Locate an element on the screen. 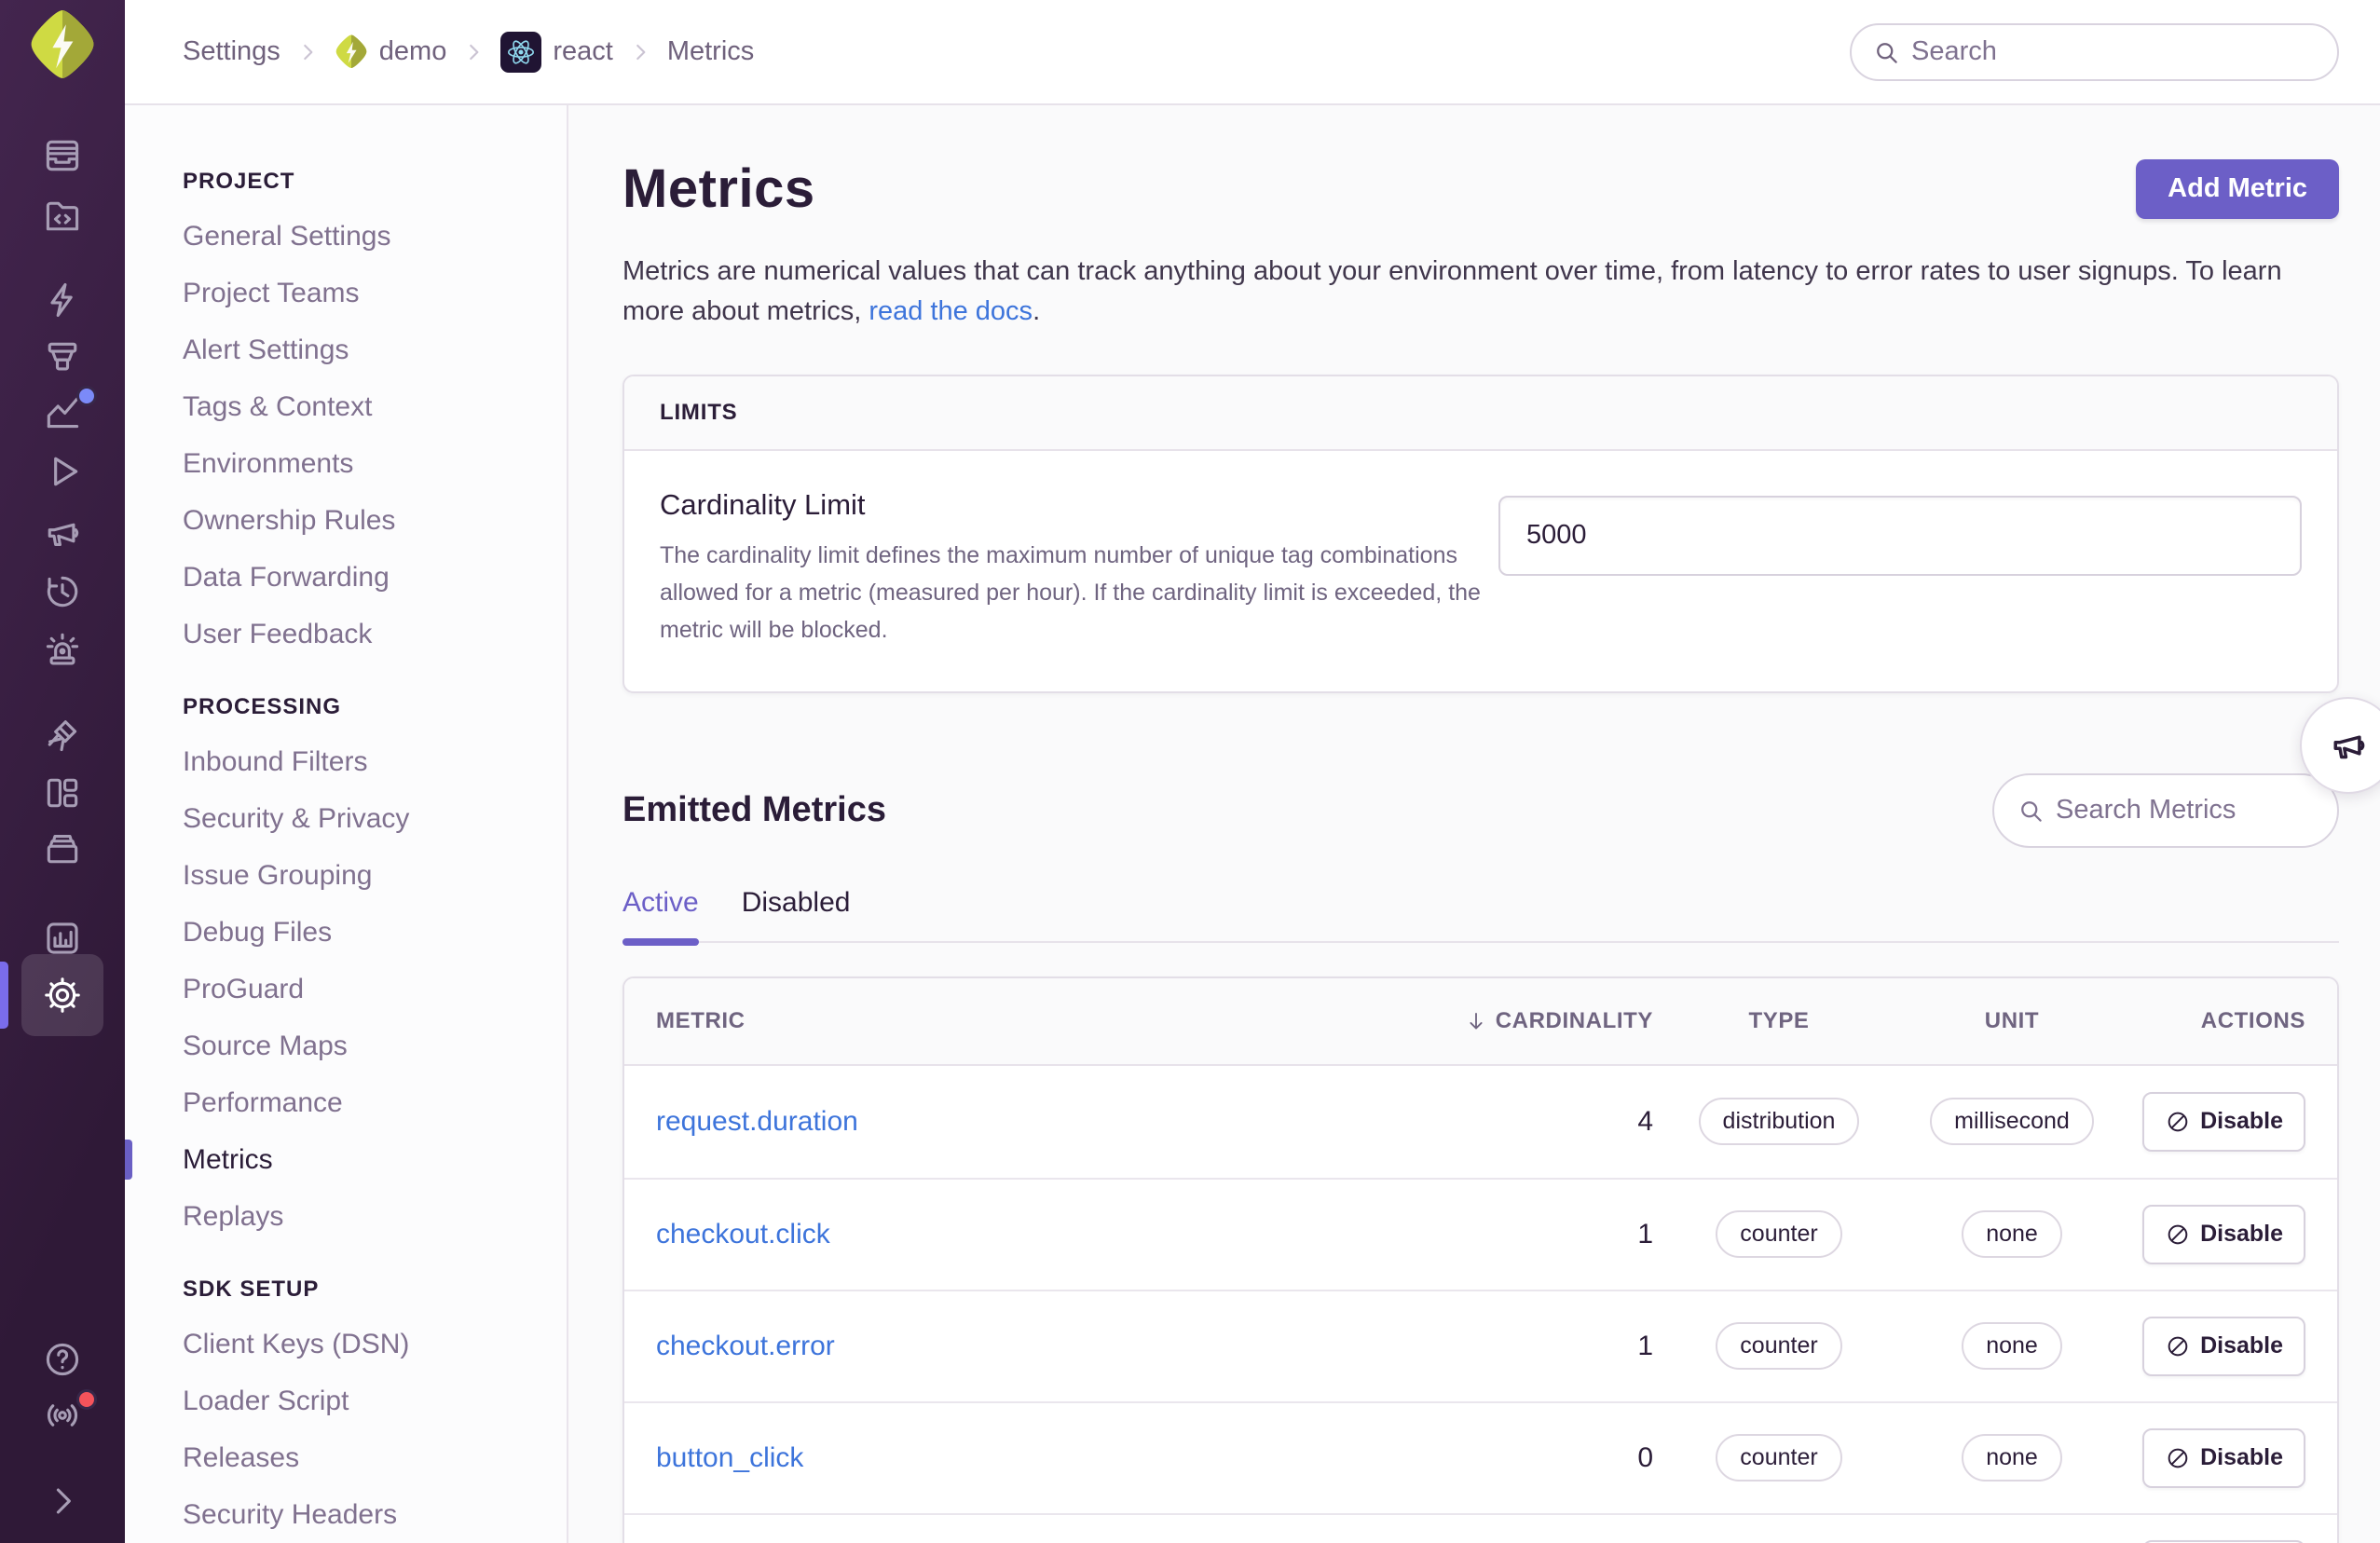 This screenshot has height=1543, width=2380. sidebar-item-ownership-rules: Ownership Rules is located at coordinates (346, 520).